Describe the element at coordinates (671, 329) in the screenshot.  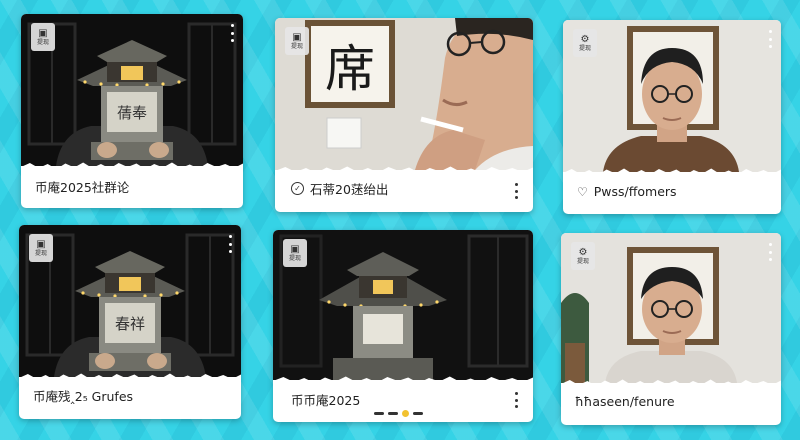
I see `photo-card-6: ⚙ 提现 ħħaseen/fenure` at that location.